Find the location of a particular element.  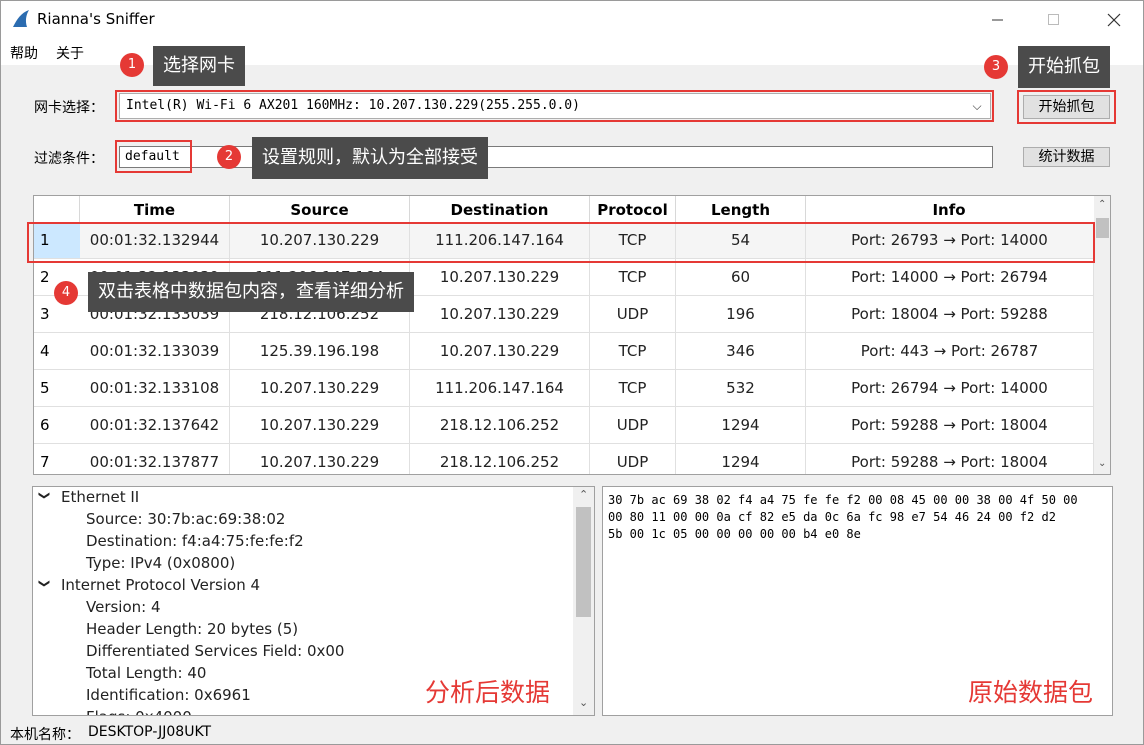

cell-time: 00:01:32.137877 is located at coordinates (155, 459).